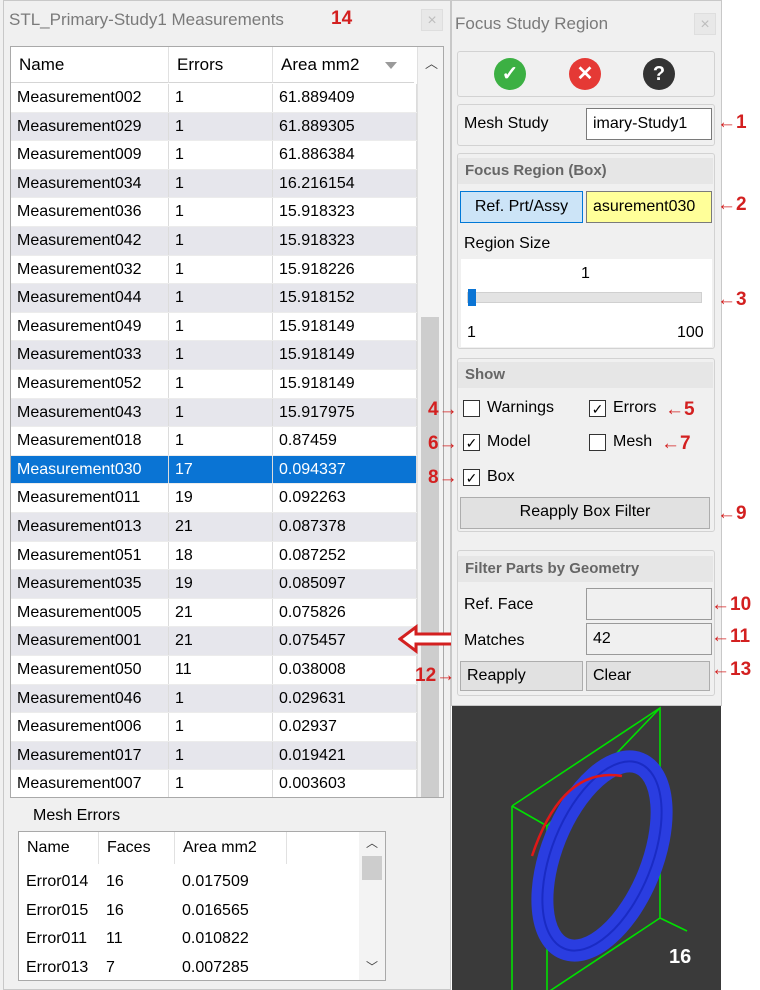 This screenshot has height=990, width=760. I want to click on box-checkbox-box: ✓, so click(471, 477).